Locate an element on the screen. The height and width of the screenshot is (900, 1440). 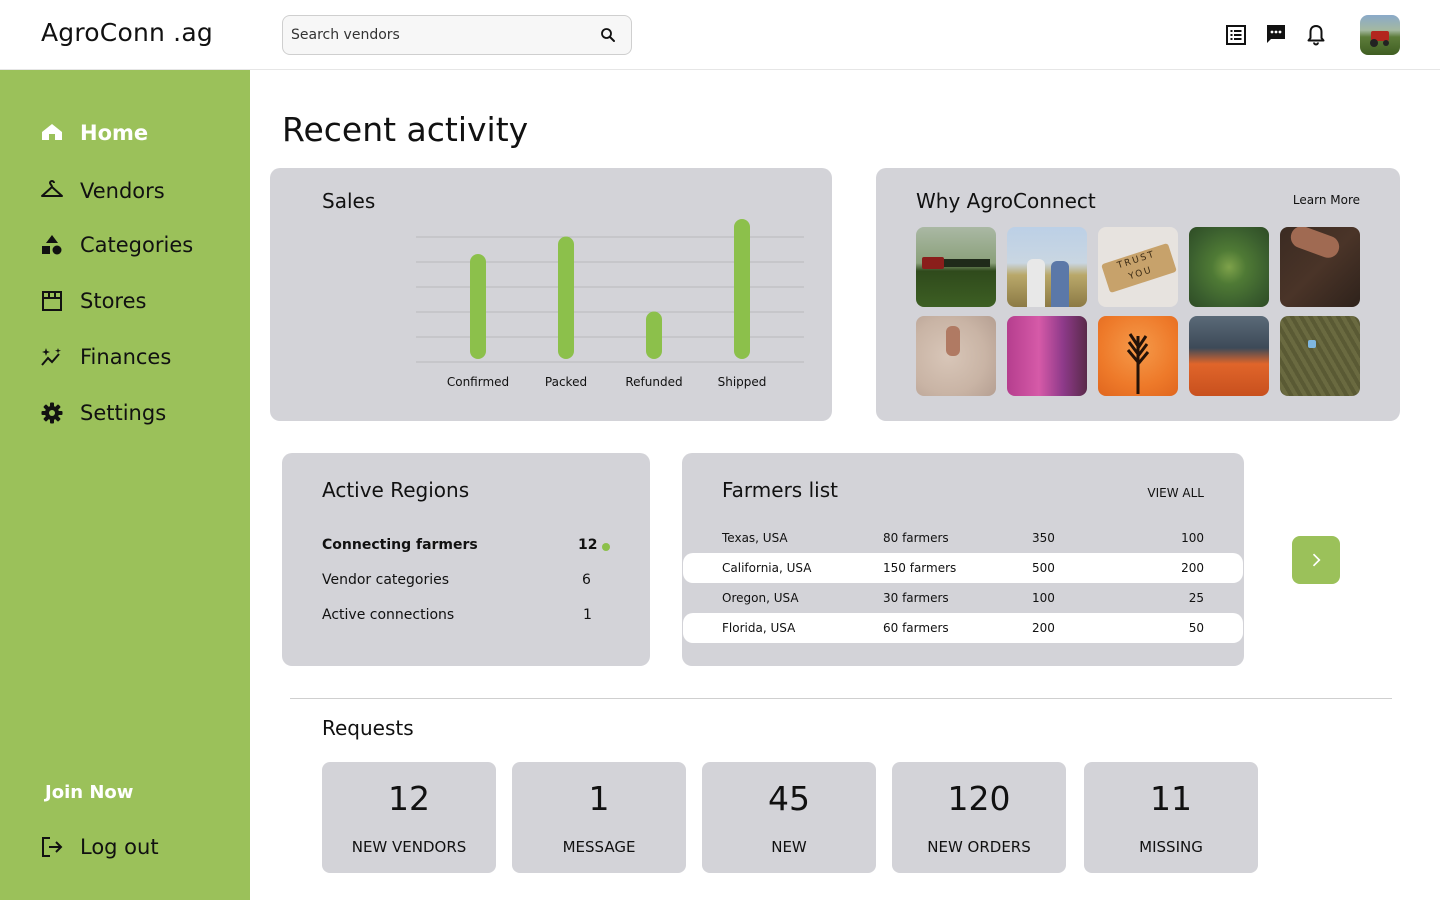
tick-label: Shipped is located at coordinates (742, 382).